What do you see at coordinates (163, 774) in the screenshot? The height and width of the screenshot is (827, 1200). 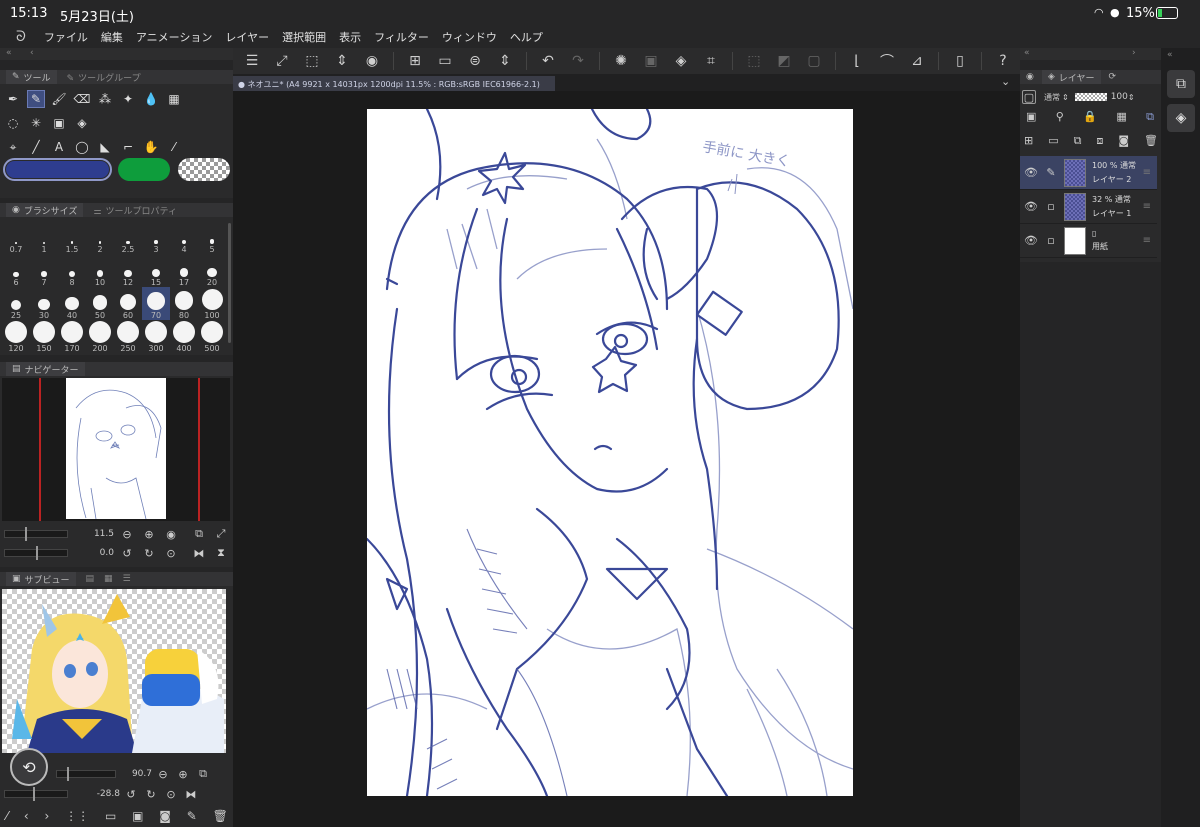 I see `subview-zoom-out-icon: ⊖` at bounding box center [163, 774].